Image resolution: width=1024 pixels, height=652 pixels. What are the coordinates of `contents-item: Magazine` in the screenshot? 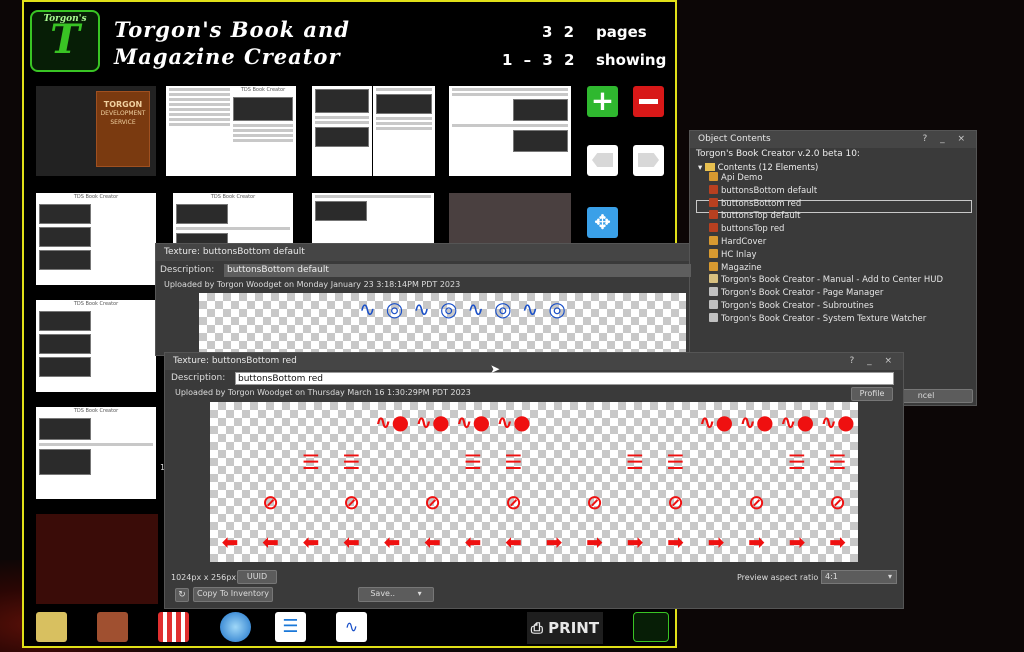 It's located at (735, 268).